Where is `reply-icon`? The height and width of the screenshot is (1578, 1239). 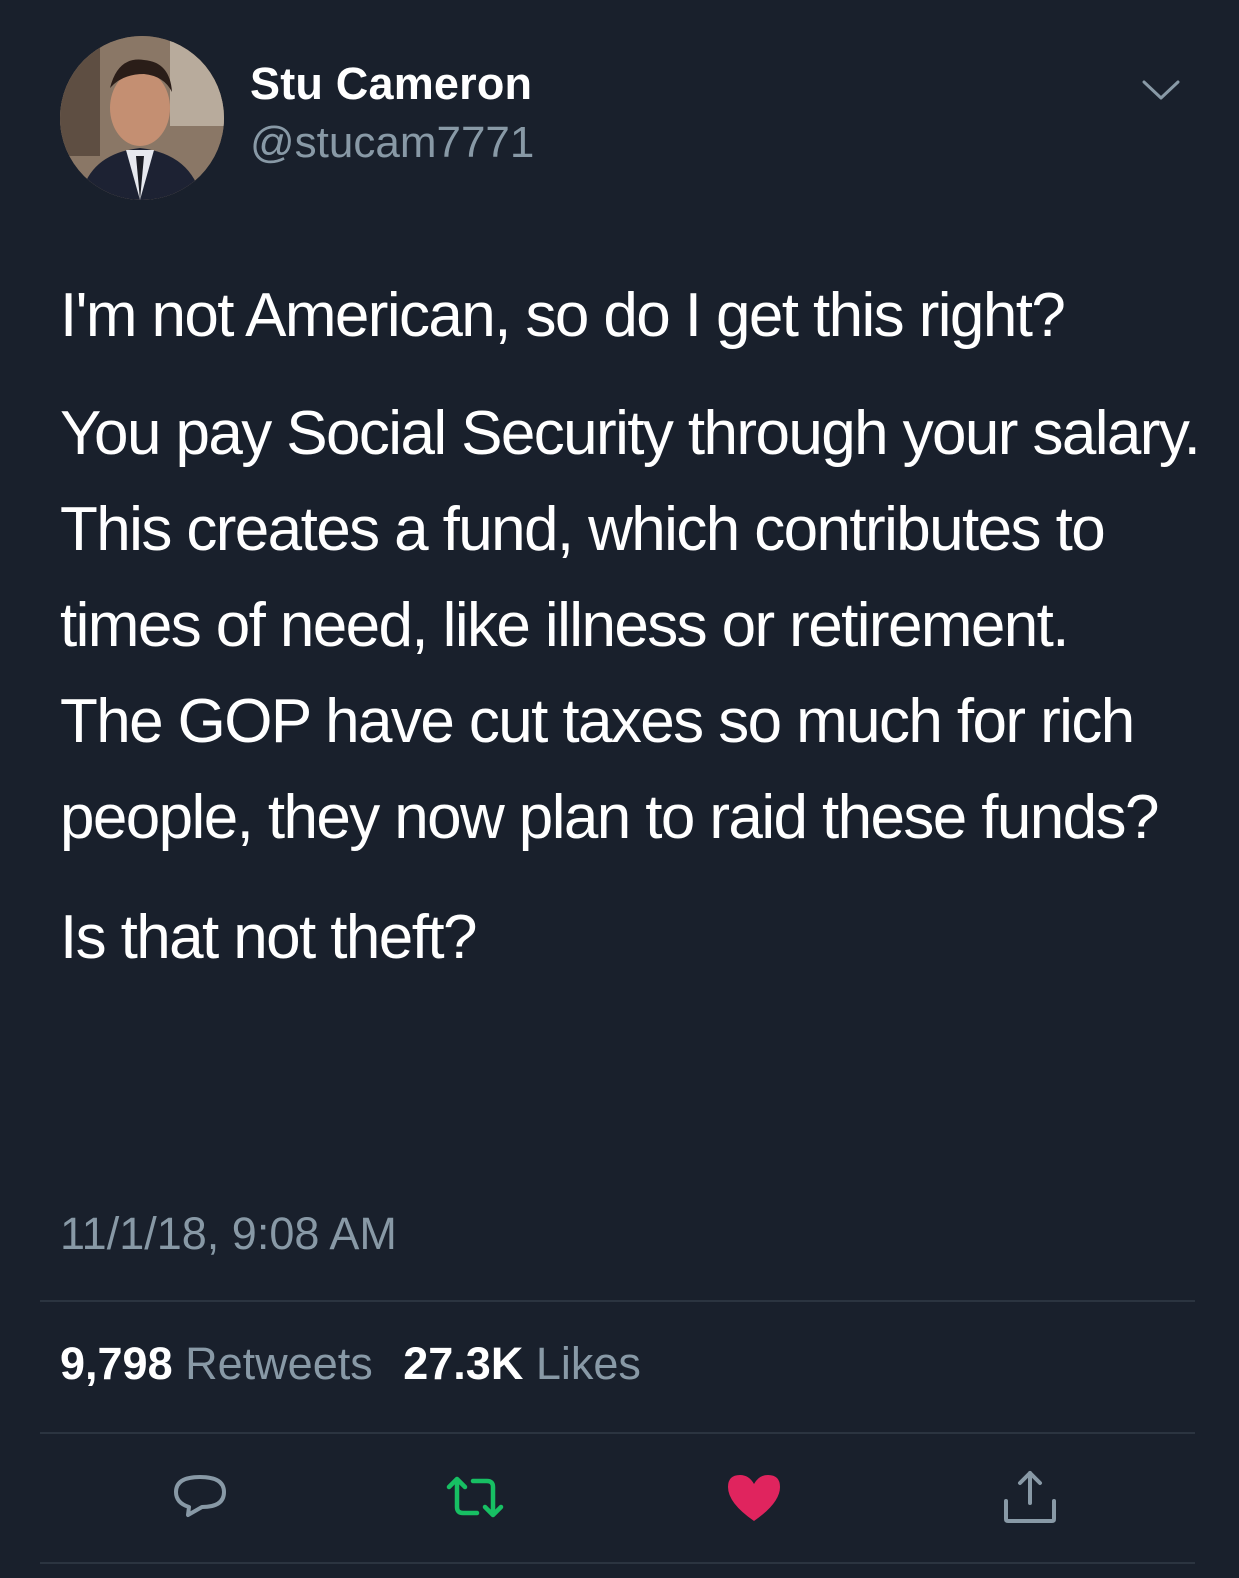 reply-icon is located at coordinates (200, 1496).